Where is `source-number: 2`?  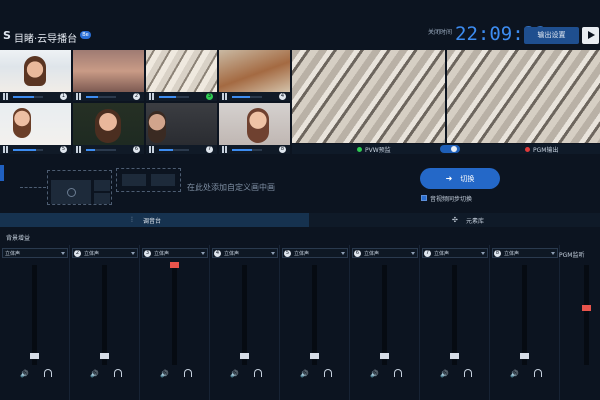 source-number: 2 is located at coordinates (136, 96).